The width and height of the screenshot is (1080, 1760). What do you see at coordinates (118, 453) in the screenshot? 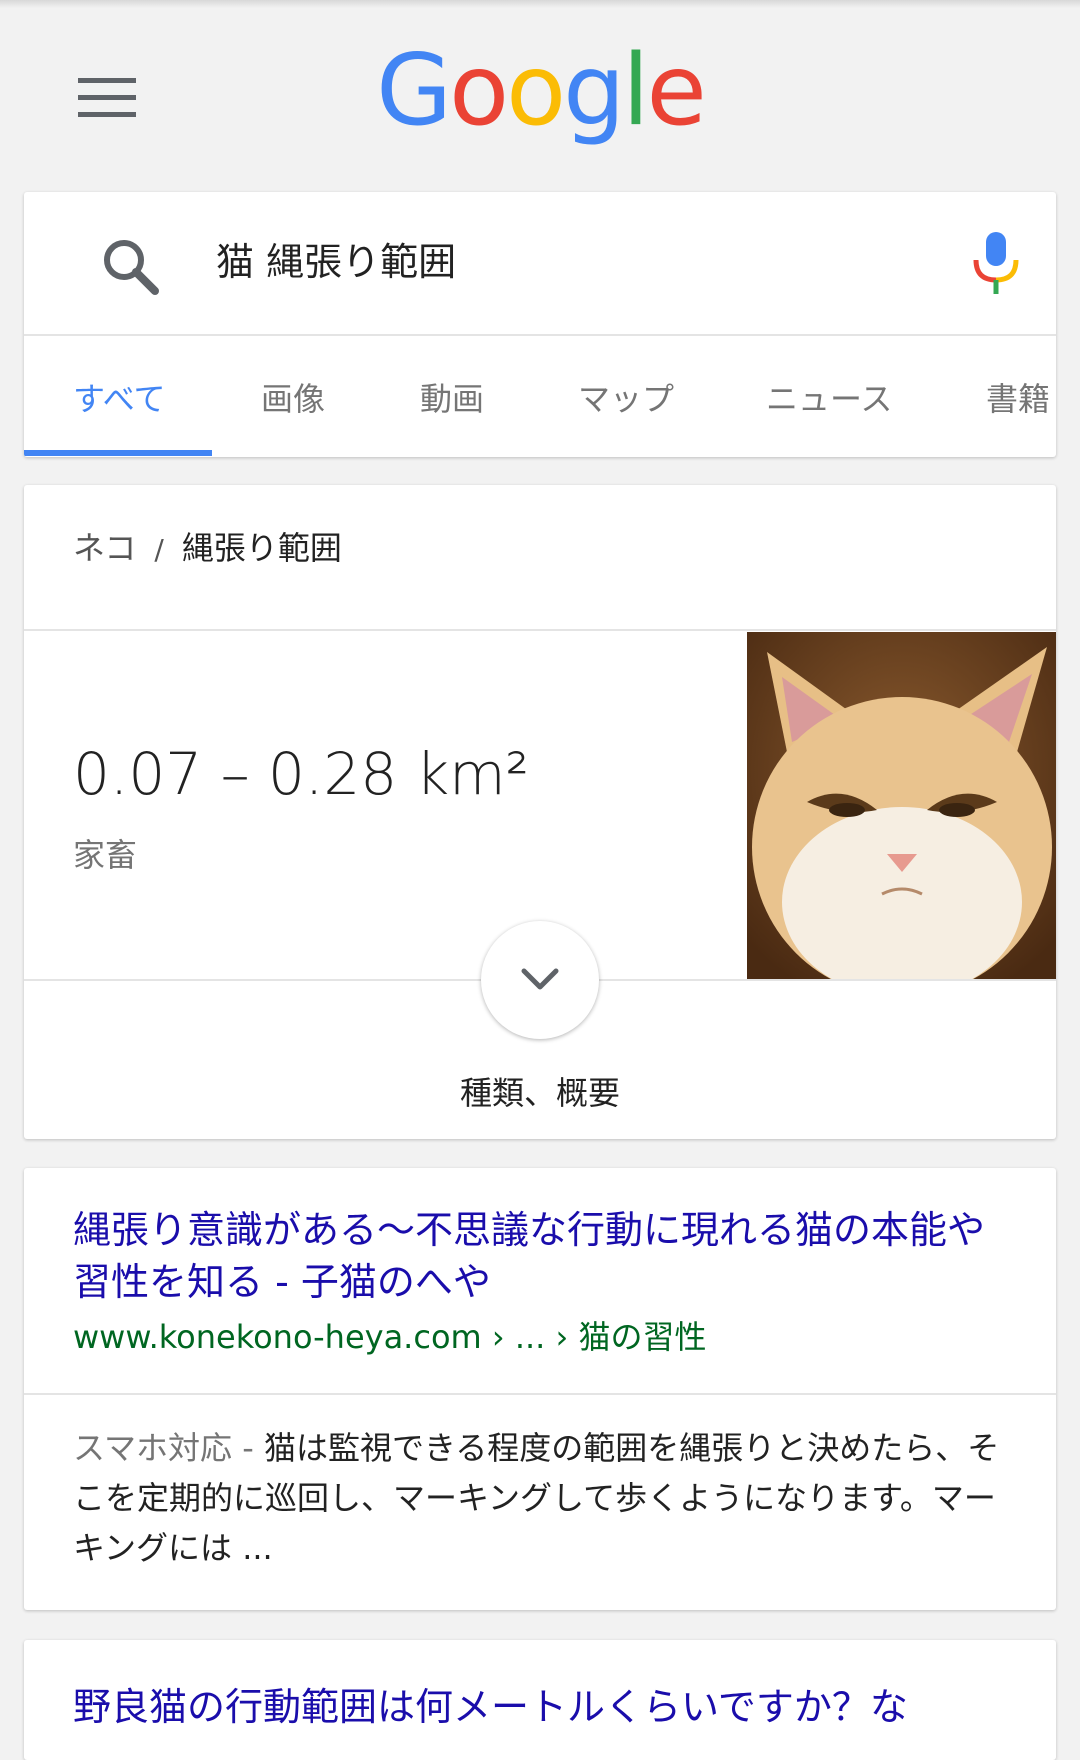
I see `active-tab-indicator` at bounding box center [118, 453].